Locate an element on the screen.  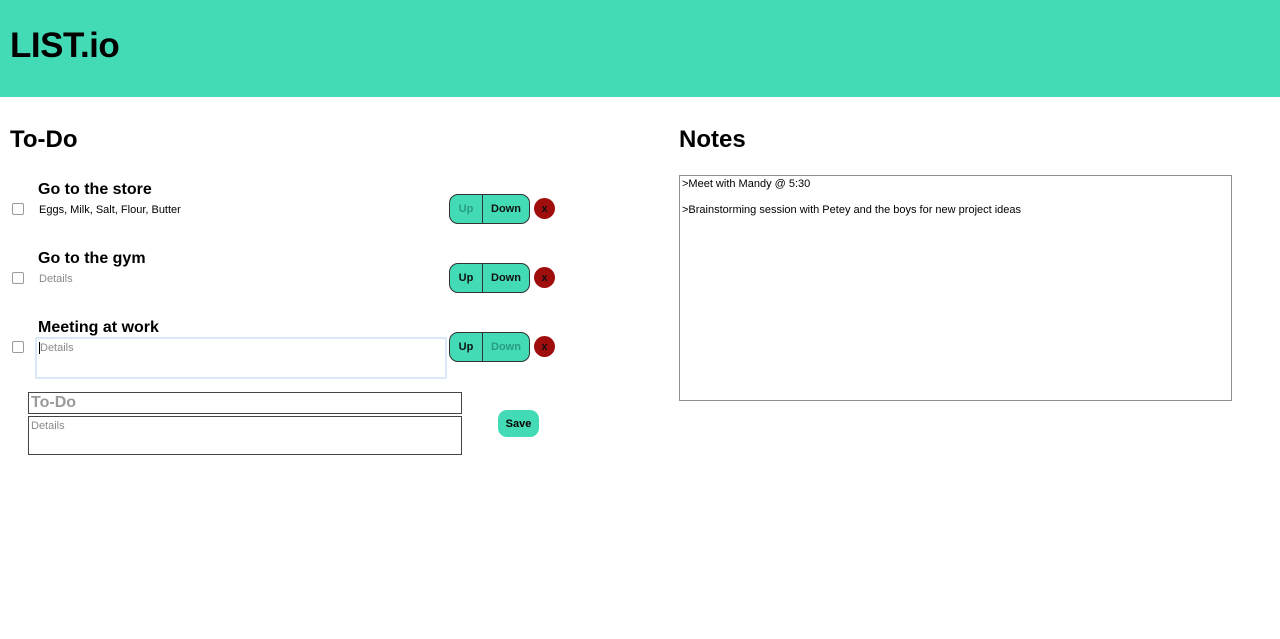
brand-logo: LIST.io is located at coordinates (65, 45).